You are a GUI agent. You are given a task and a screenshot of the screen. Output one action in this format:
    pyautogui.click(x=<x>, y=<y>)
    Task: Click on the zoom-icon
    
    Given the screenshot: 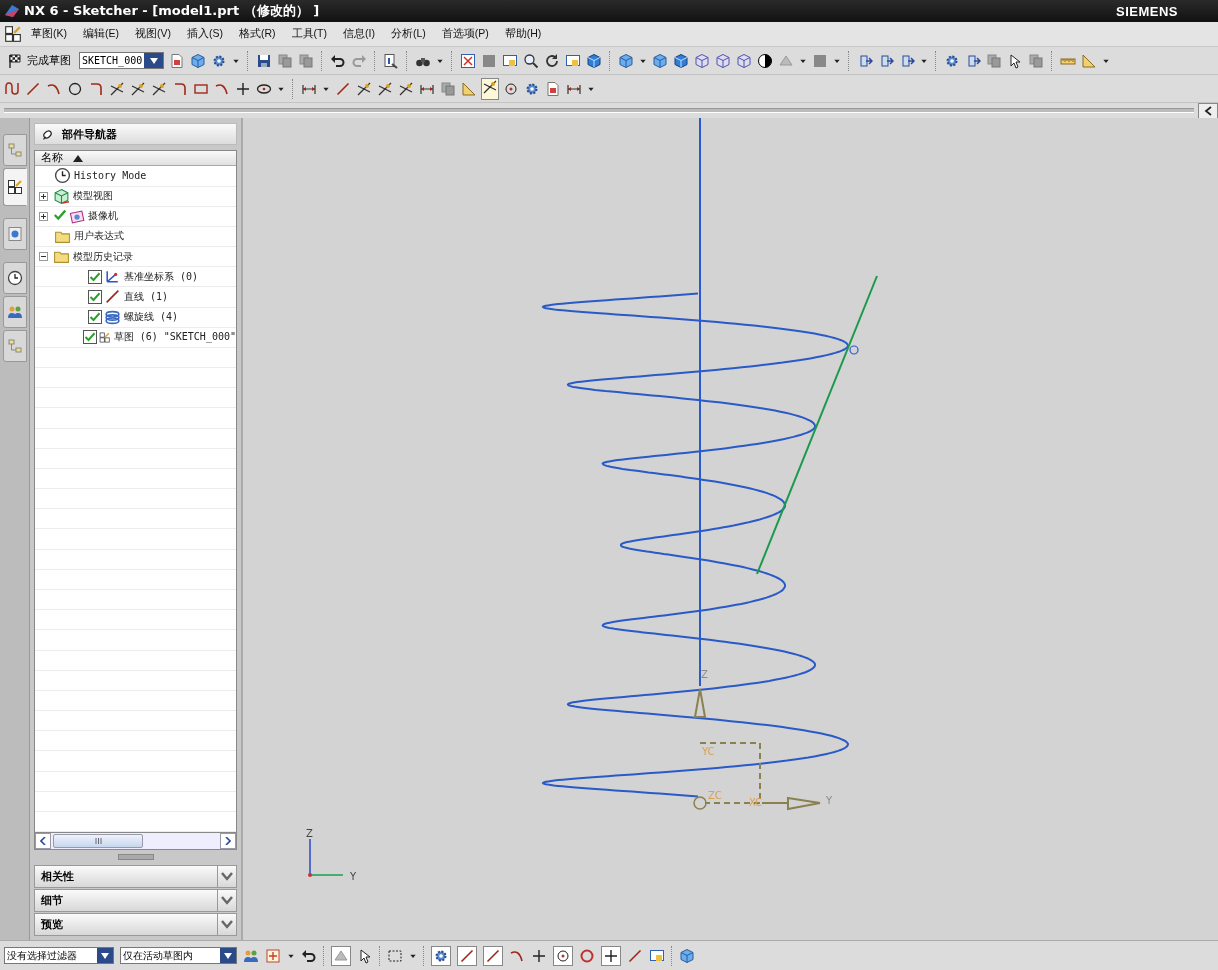 What is the action you would take?
    pyautogui.click(x=531, y=60)
    